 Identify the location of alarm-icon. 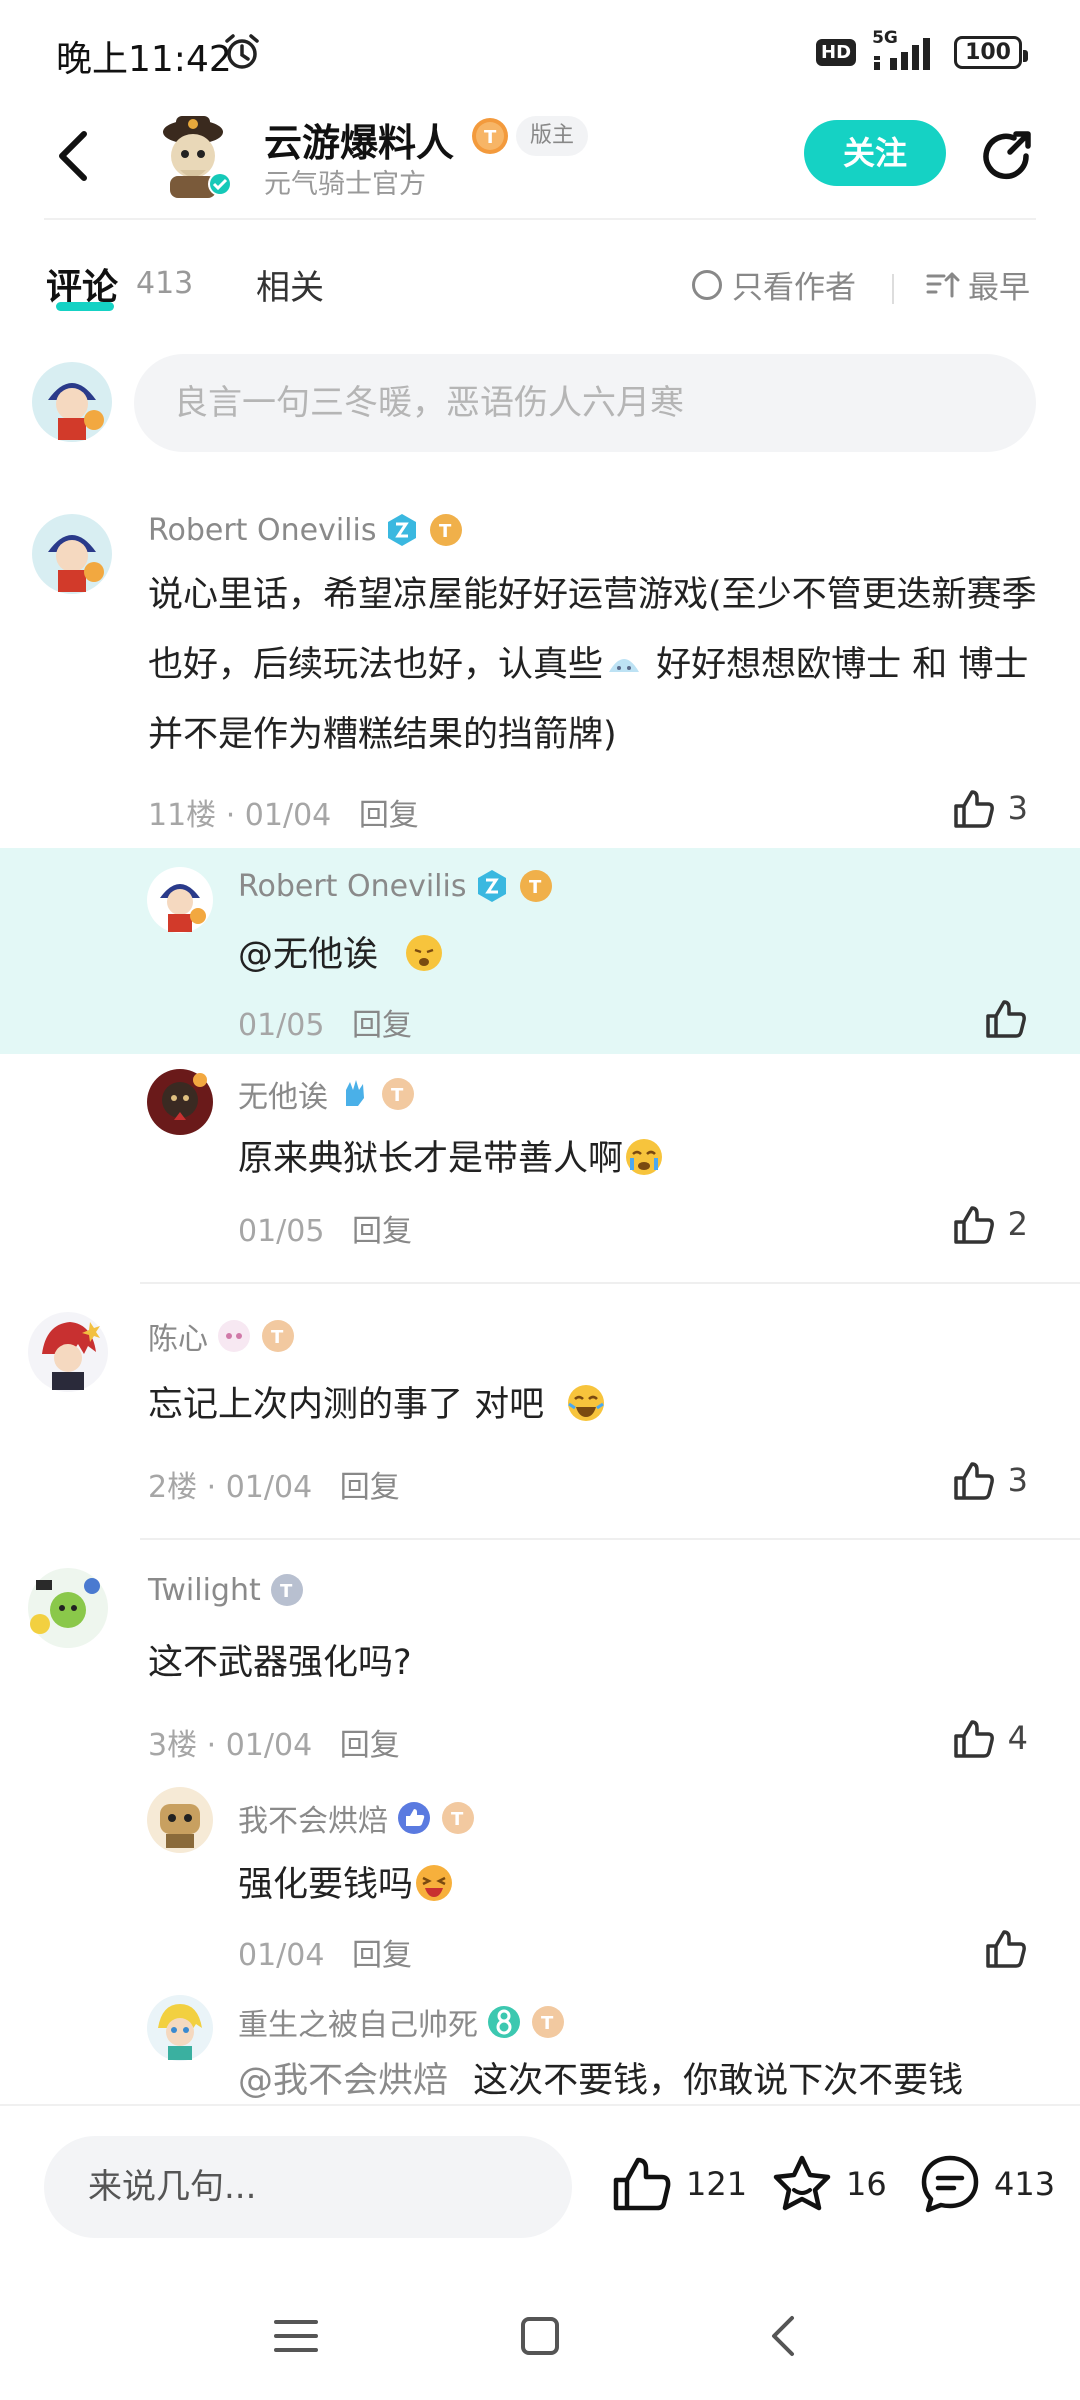
(242, 51).